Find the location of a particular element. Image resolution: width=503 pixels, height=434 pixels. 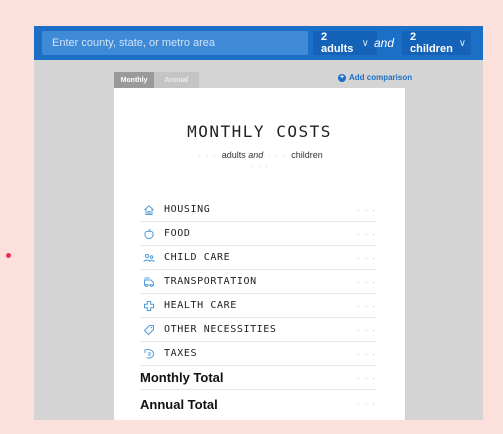

cost-label: TRANSPORTATION is located at coordinates (210, 281).